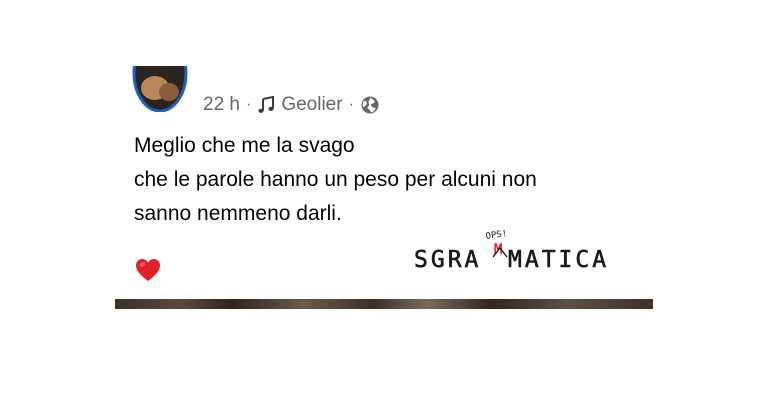 This screenshot has width=768, height=402. I want to click on music-note-icon, so click(266, 105).